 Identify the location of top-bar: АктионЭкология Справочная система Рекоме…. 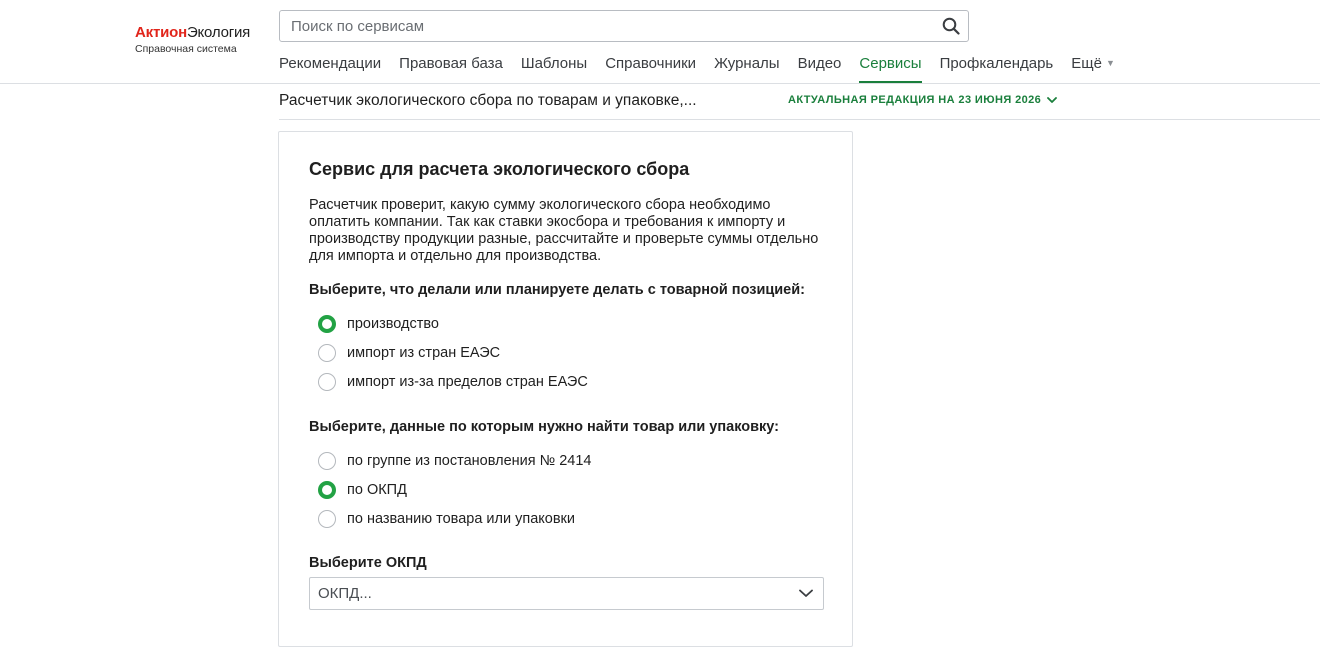
(660, 42).